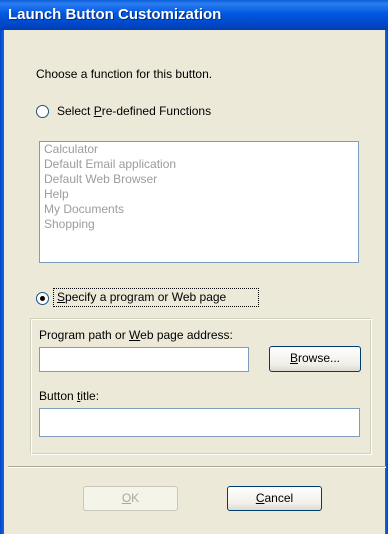 This screenshot has height=534, width=388. I want to click on list-item: Shopping, so click(199, 224).